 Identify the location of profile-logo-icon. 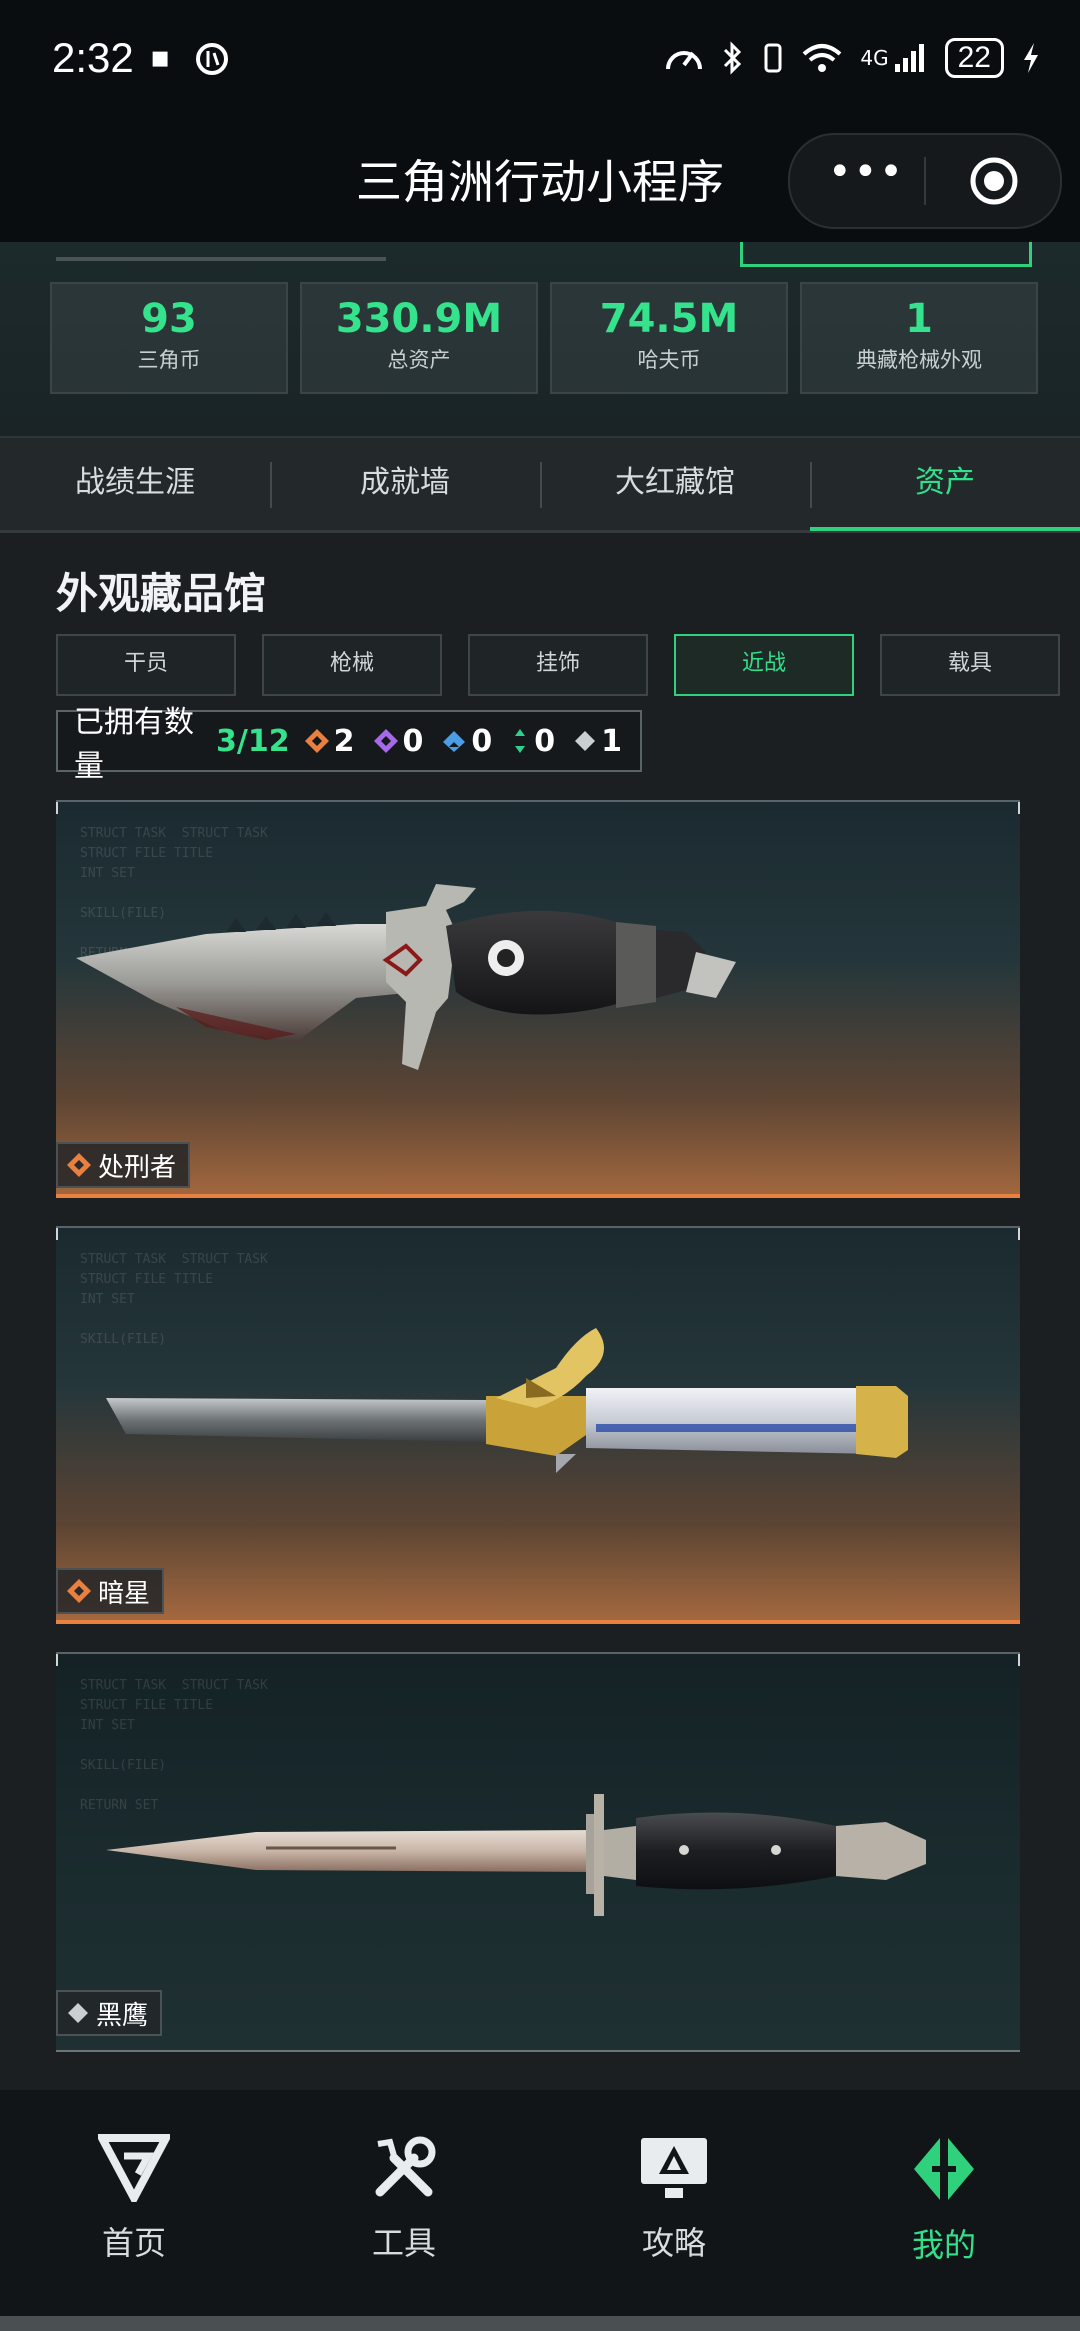
(944, 2169).